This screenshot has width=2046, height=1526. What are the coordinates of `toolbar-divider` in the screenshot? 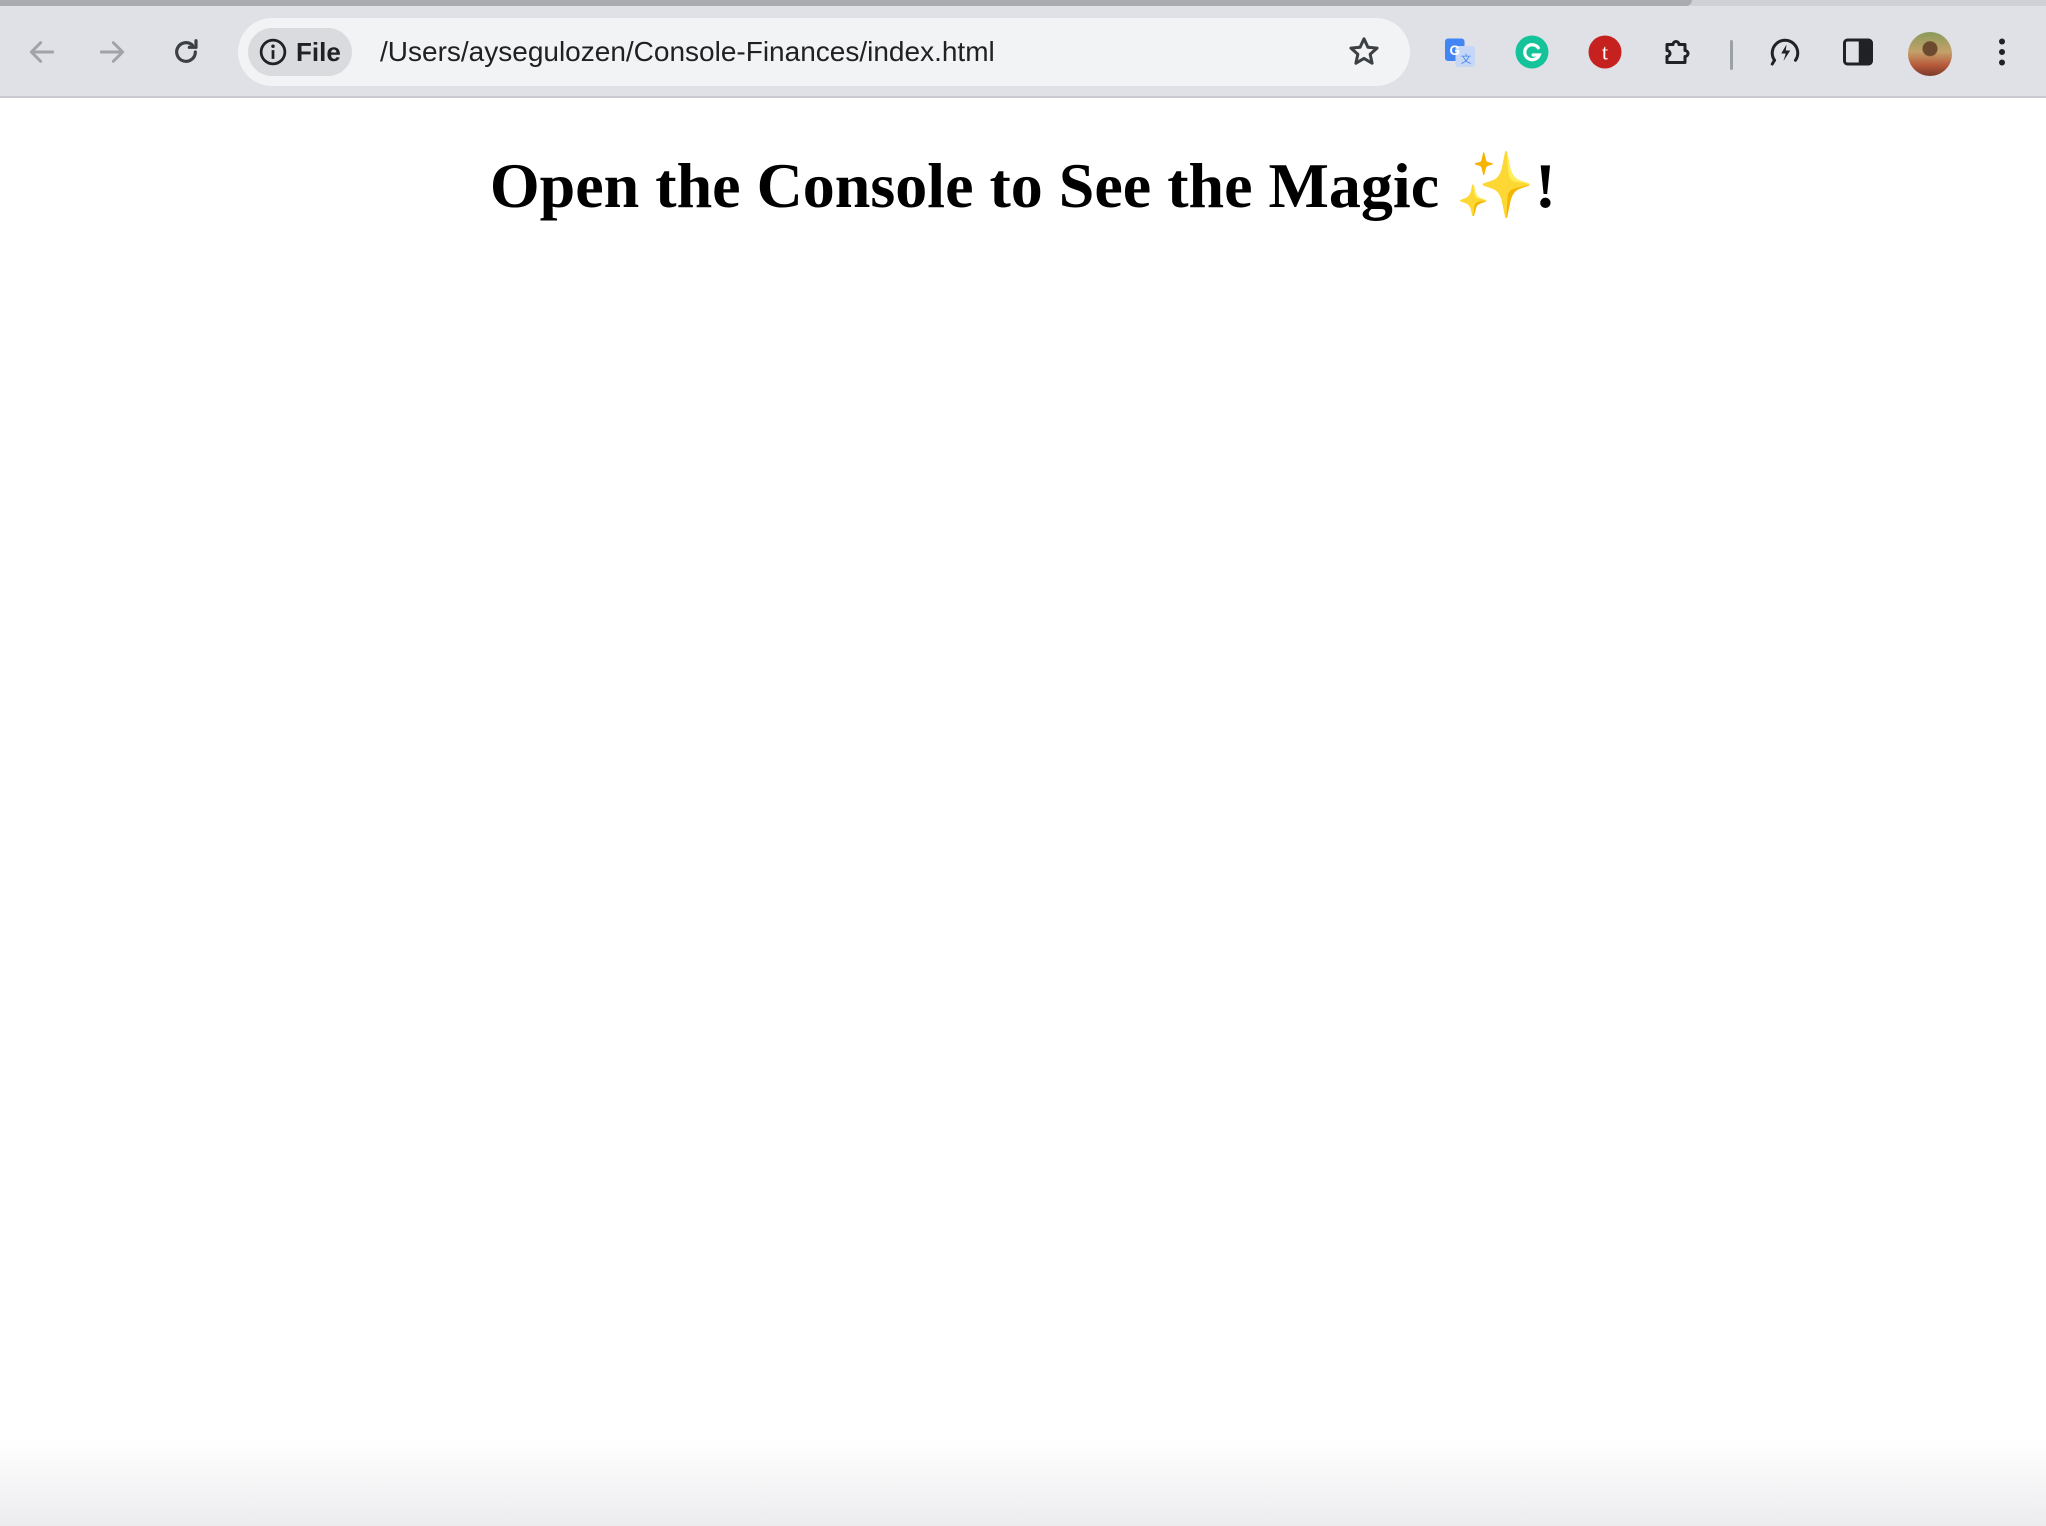 It's located at (1731, 55).